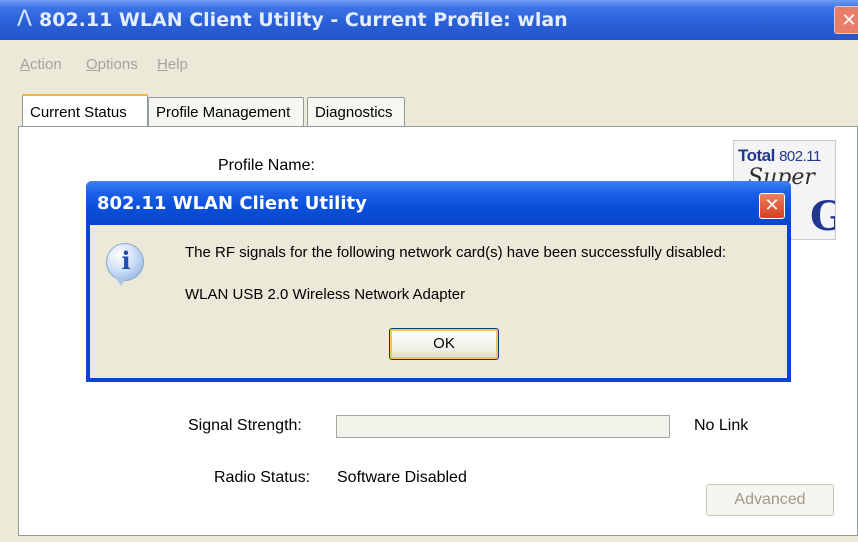 The width and height of the screenshot is (858, 542). I want to click on dialog-close-button: ✕, so click(772, 206).